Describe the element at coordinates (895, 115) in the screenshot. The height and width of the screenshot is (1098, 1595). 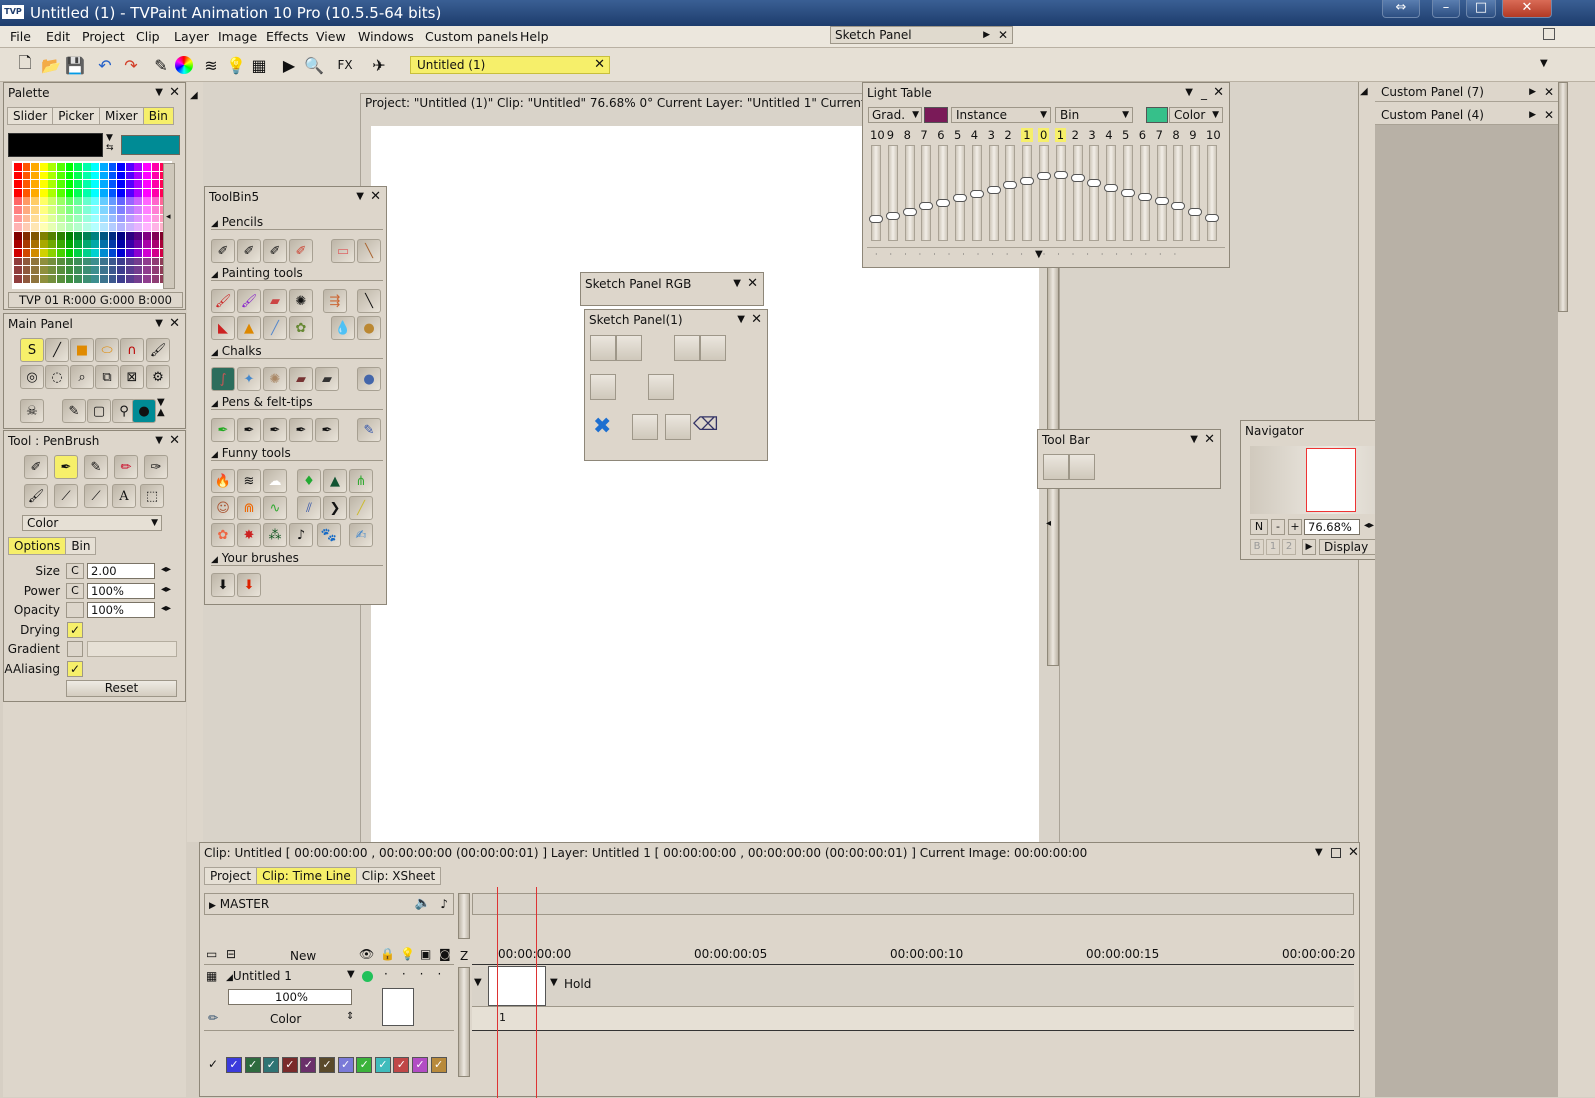
I see `grad-select: Grad. ▼` at that location.